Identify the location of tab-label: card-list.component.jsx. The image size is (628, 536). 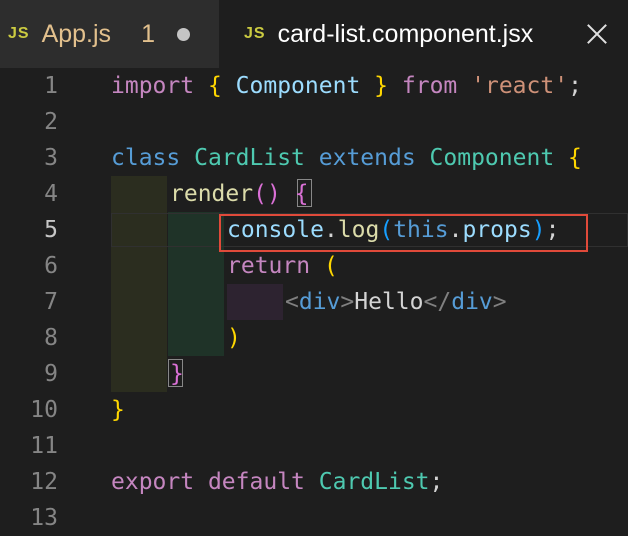
(405, 33).